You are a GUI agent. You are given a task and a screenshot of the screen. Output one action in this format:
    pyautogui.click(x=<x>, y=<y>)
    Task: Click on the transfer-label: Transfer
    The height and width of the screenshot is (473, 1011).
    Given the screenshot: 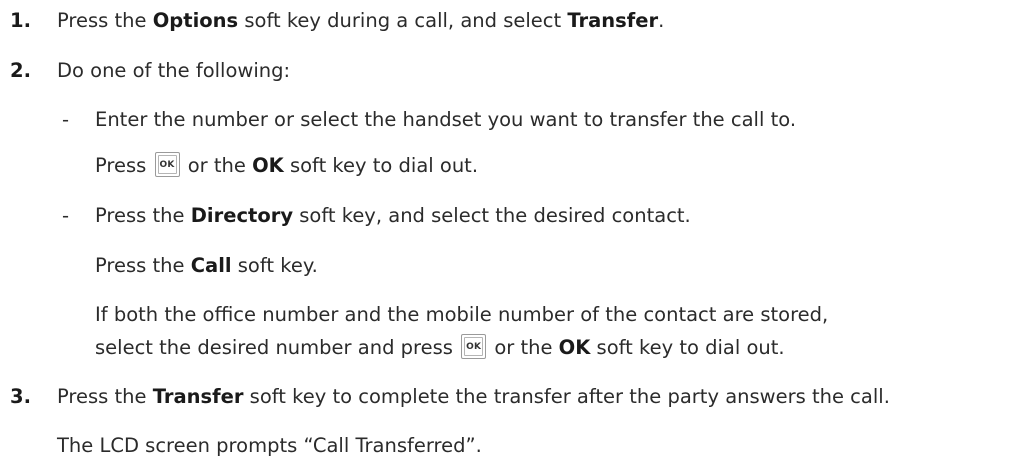 What is the action you would take?
    pyautogui.click(x=613, y=20)
    